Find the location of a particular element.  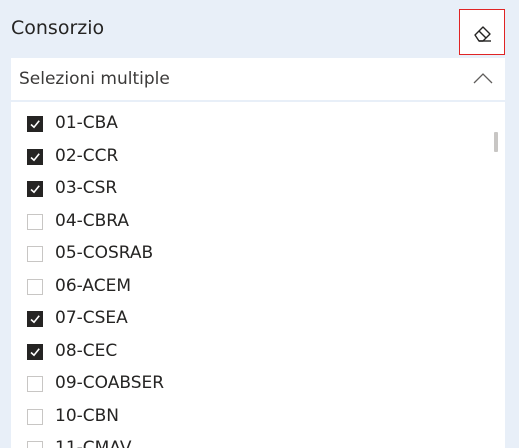

slicer-item: 10-CBN is located at coordinates (161, 416).